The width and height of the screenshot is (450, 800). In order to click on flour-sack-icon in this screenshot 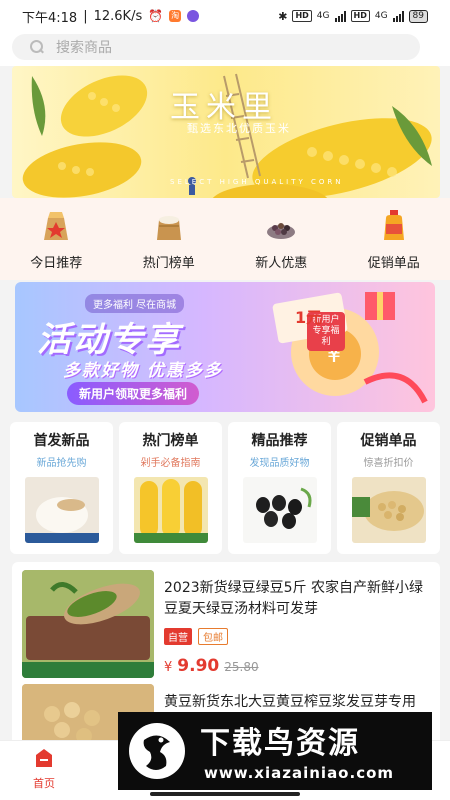, I will do `click(168, 228)`.